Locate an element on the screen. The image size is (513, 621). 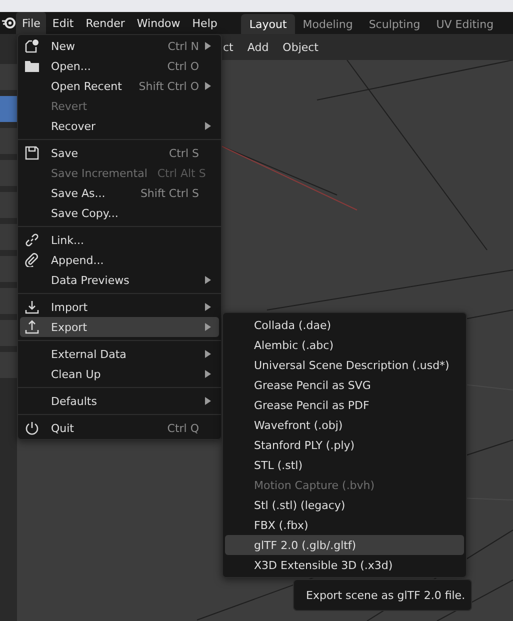
menu-item: Collada (.dae) is located at coordinates (344, 325).